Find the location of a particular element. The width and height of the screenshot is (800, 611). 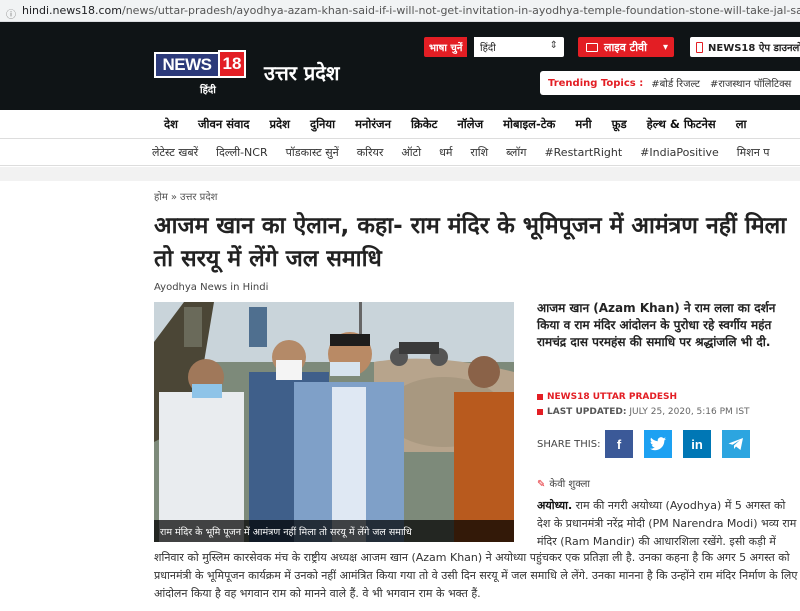

app-download-label: NEWS18 ऐप डाउनलोड is located at coordinates (754, 48).